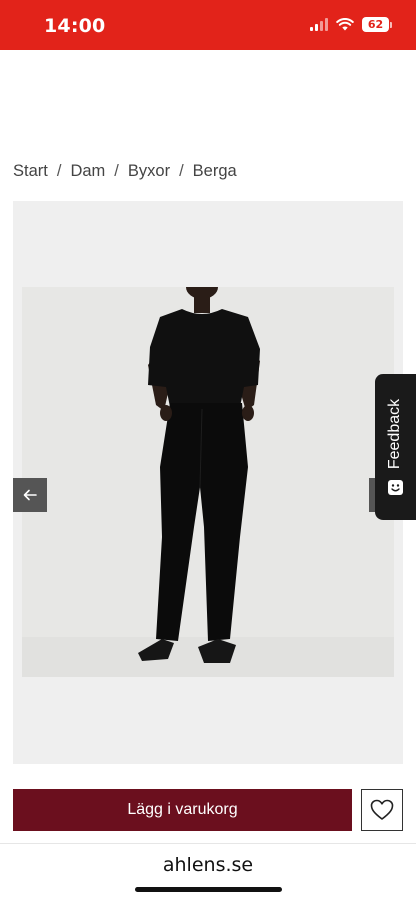 The image size is (416, 900). I want to click on breadcrumb-start: Start, so click(30, 171).